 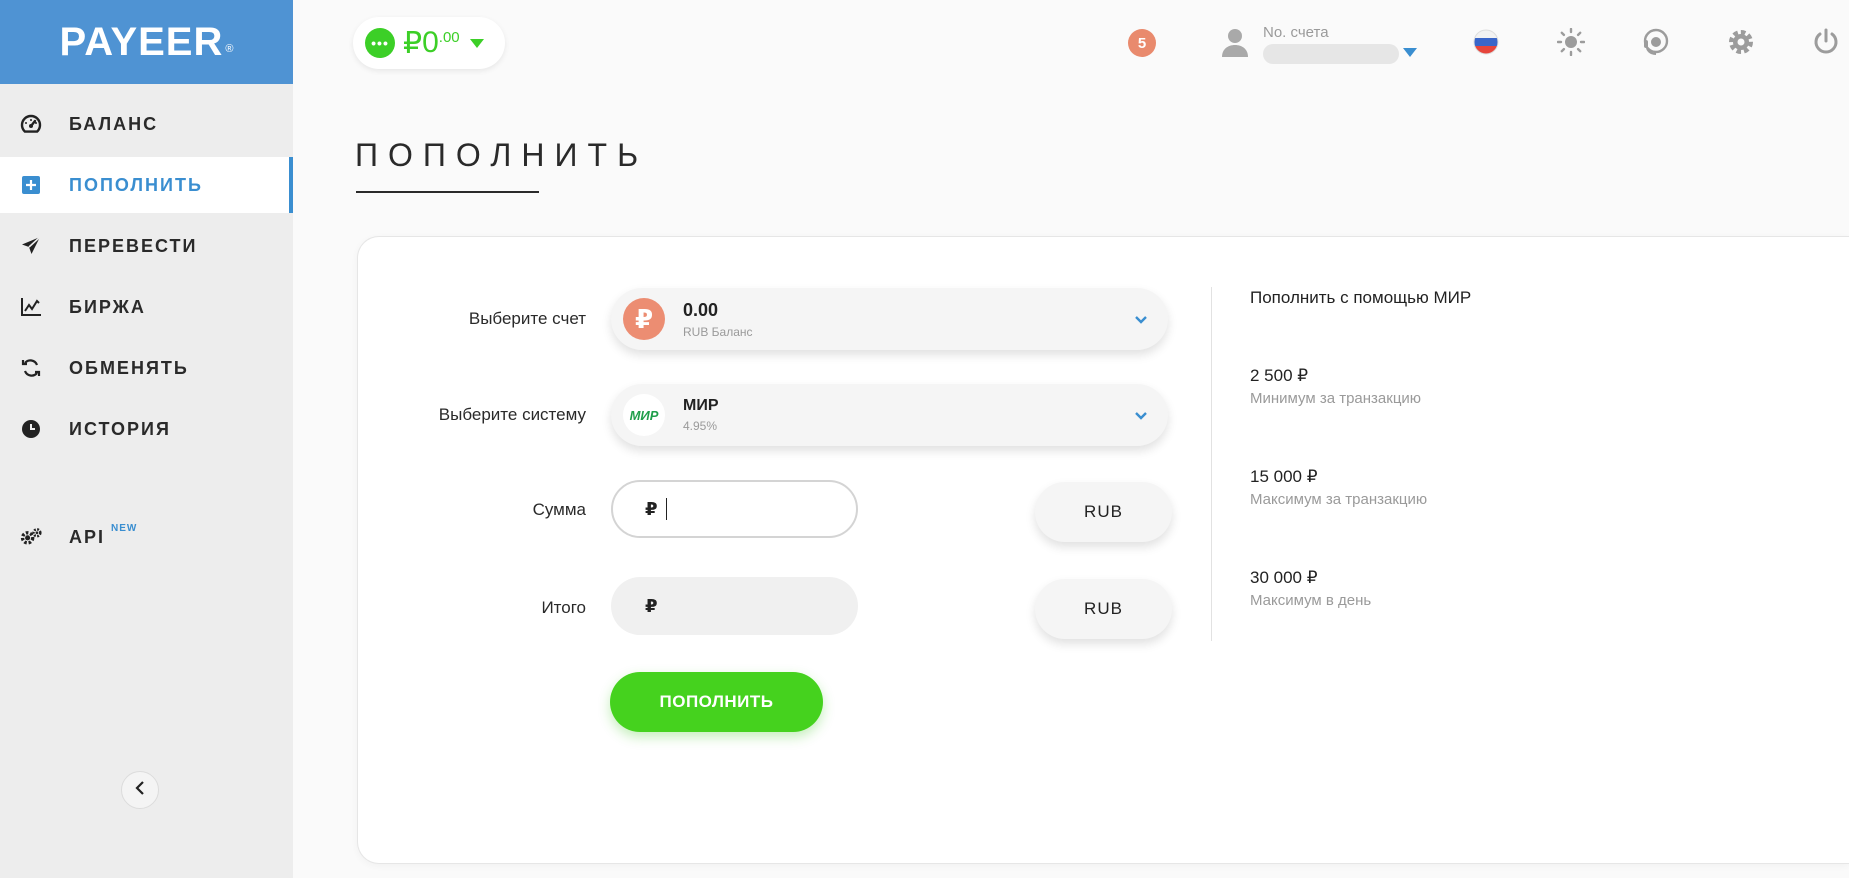 What do you see at coordinates (31, 307) in the screenshot?
I see `line-chart-icon` at bounding box center [31, 307].